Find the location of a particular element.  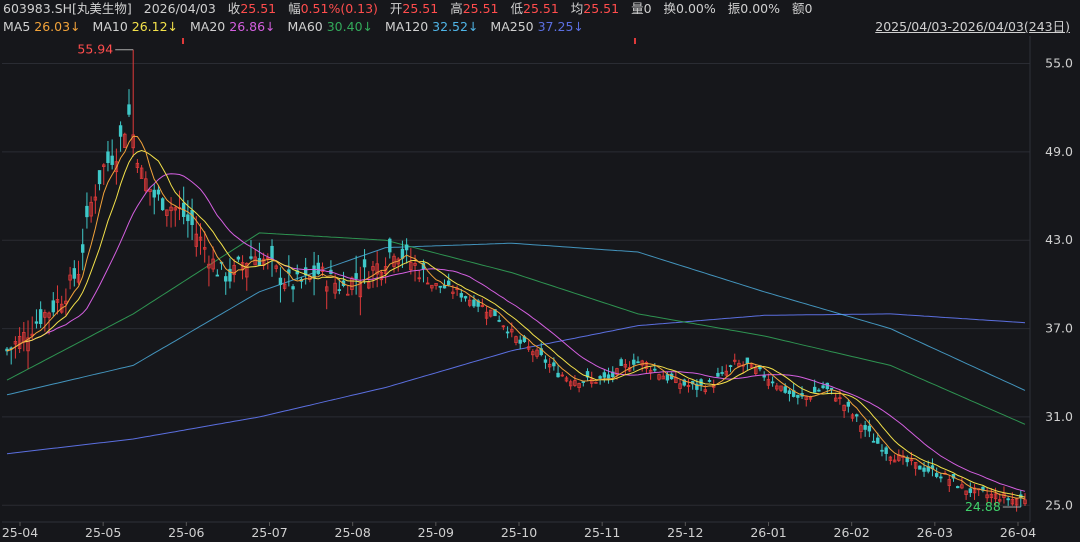

x-tick-label: 25-08 is located at coordinates (353, 532).